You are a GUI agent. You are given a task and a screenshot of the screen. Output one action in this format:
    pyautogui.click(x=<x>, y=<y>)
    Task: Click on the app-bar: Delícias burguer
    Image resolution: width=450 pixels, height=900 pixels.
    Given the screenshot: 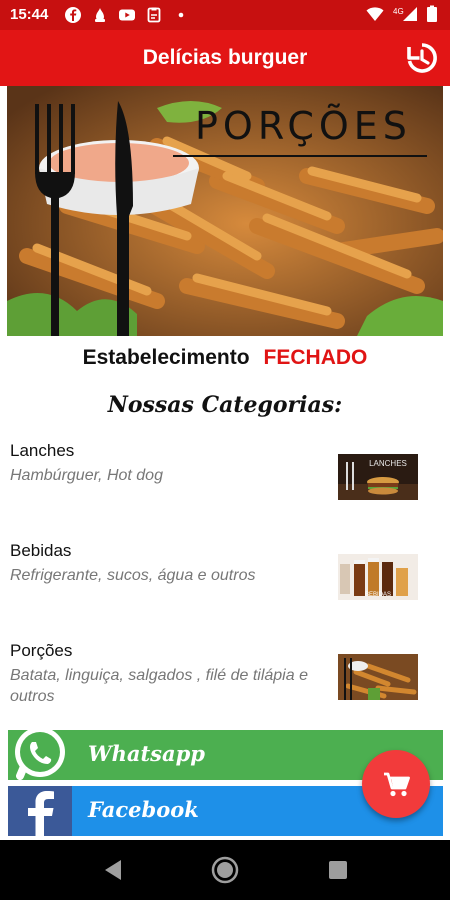 What is the action you would take?
    pyautogui.click(x=225, y=58)
    